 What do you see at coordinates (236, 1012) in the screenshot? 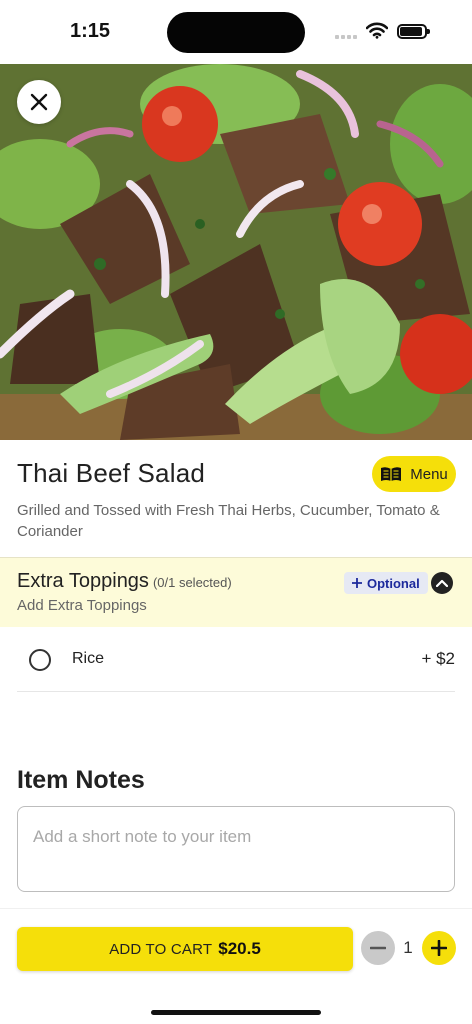
I see `home-indicator` at bounding box center [236, 1012].